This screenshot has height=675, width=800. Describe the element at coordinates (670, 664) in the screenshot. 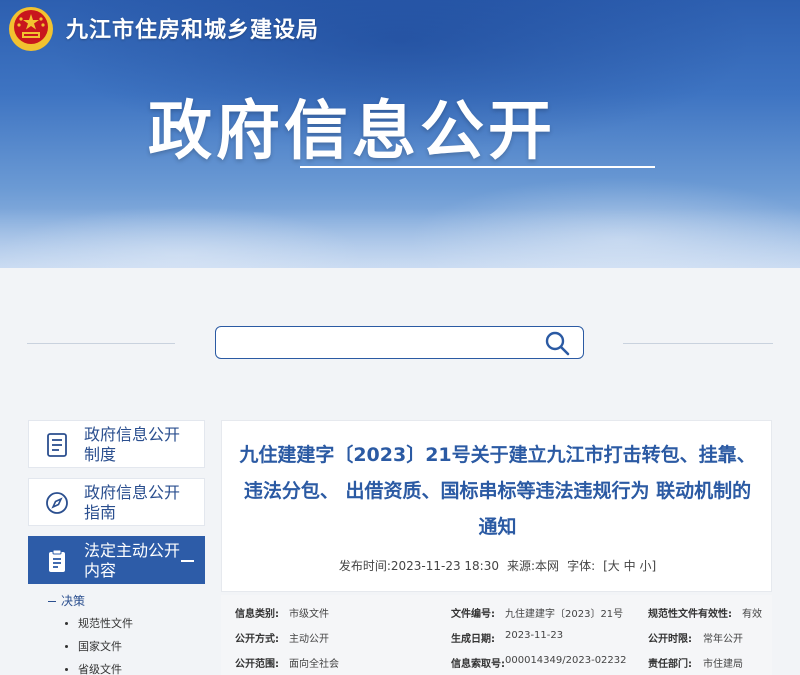

I see `info-key: 责任部门:` at that location.